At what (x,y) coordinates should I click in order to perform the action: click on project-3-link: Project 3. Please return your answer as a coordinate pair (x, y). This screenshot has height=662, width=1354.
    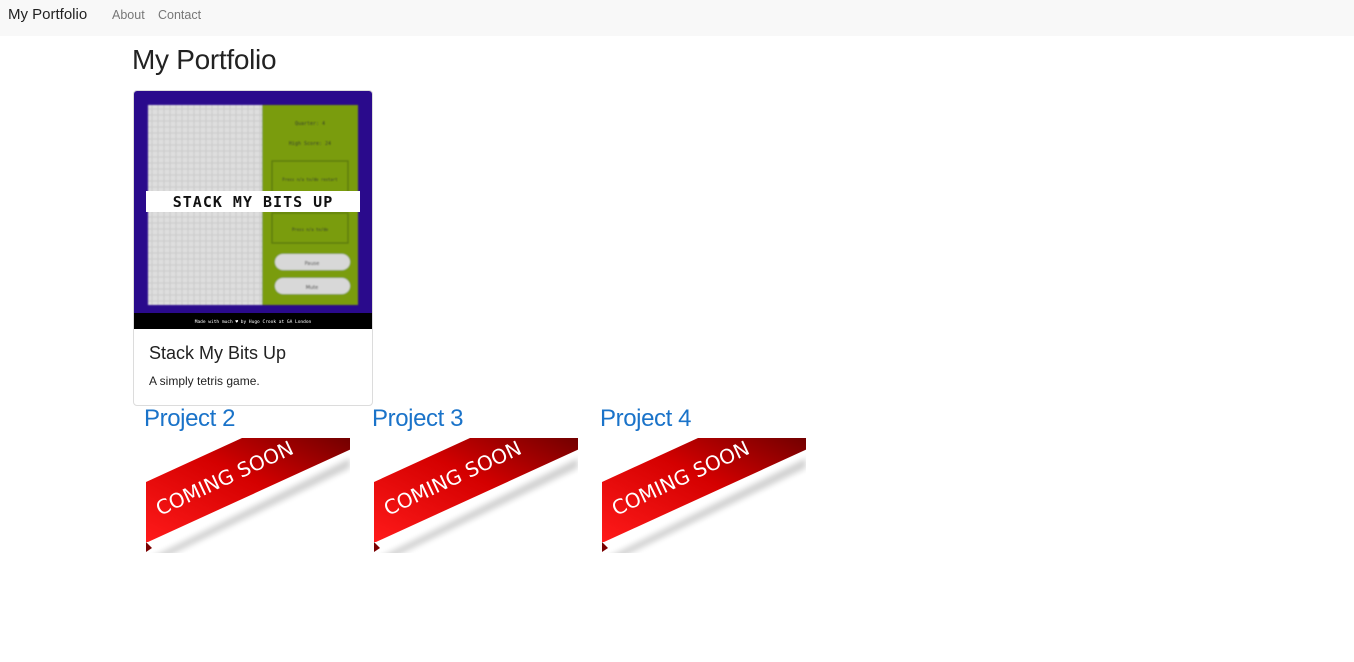
    Looking at the image, I should click on (418, 419).